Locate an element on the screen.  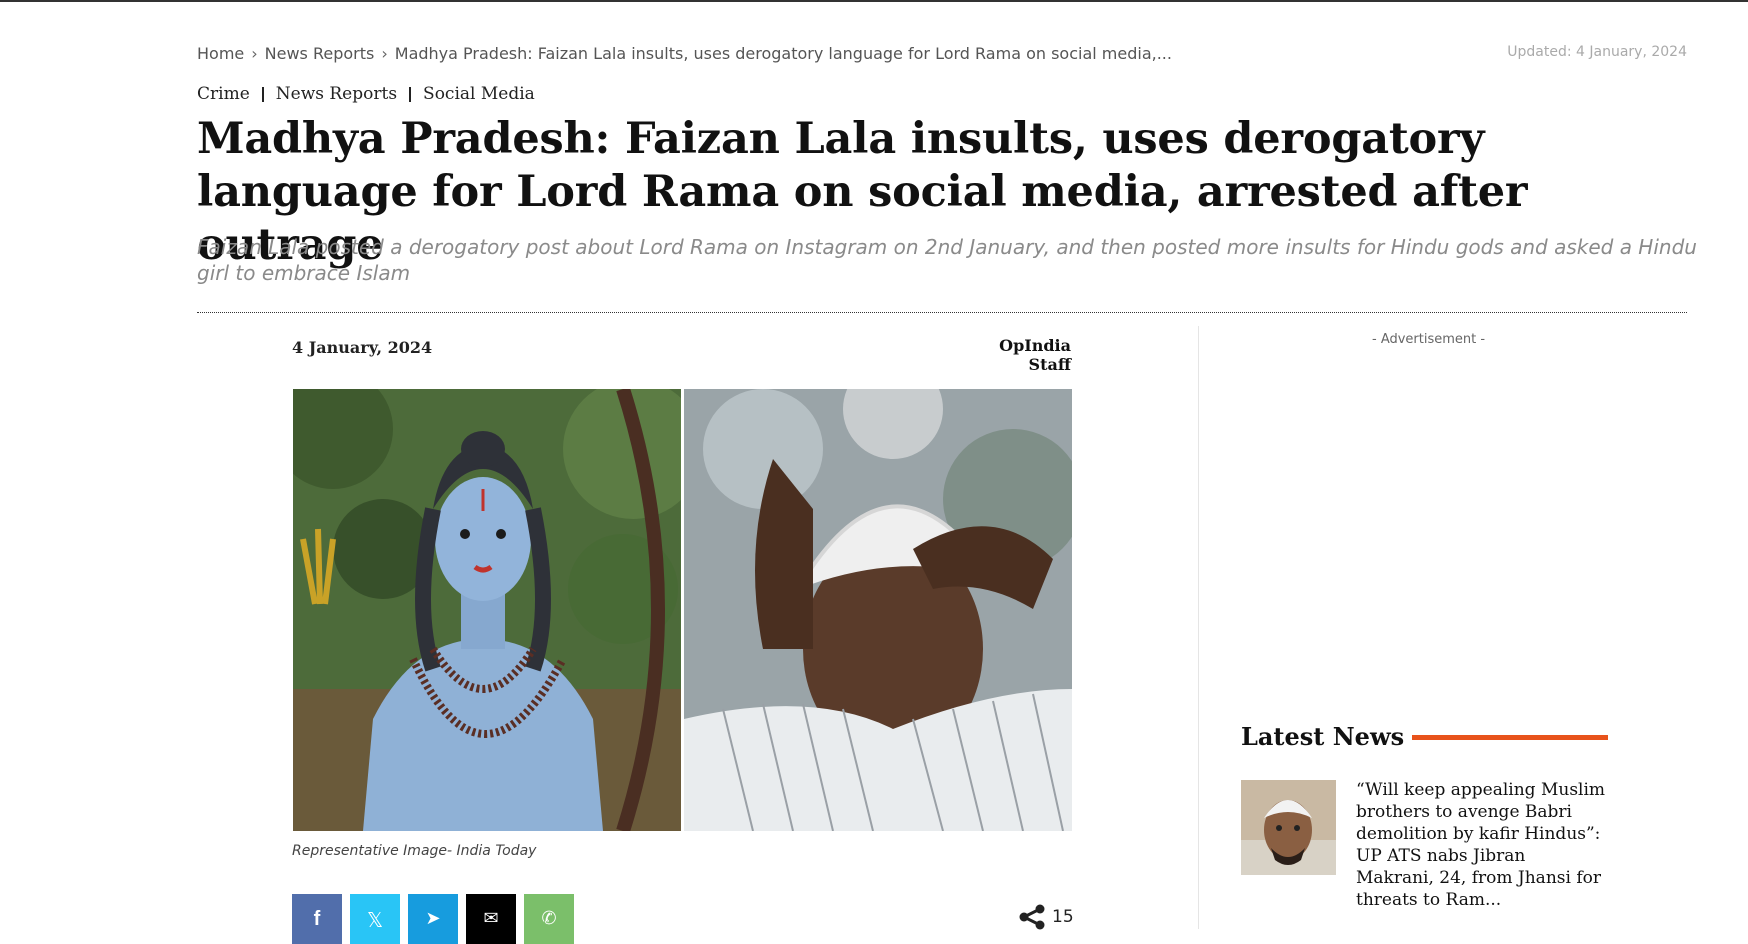
telegram-icon: ➤ is located at coordinates (433, 918).